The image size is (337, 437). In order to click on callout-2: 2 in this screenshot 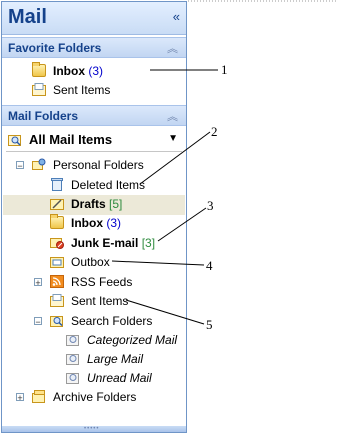, I will do `click(214, 131)`.